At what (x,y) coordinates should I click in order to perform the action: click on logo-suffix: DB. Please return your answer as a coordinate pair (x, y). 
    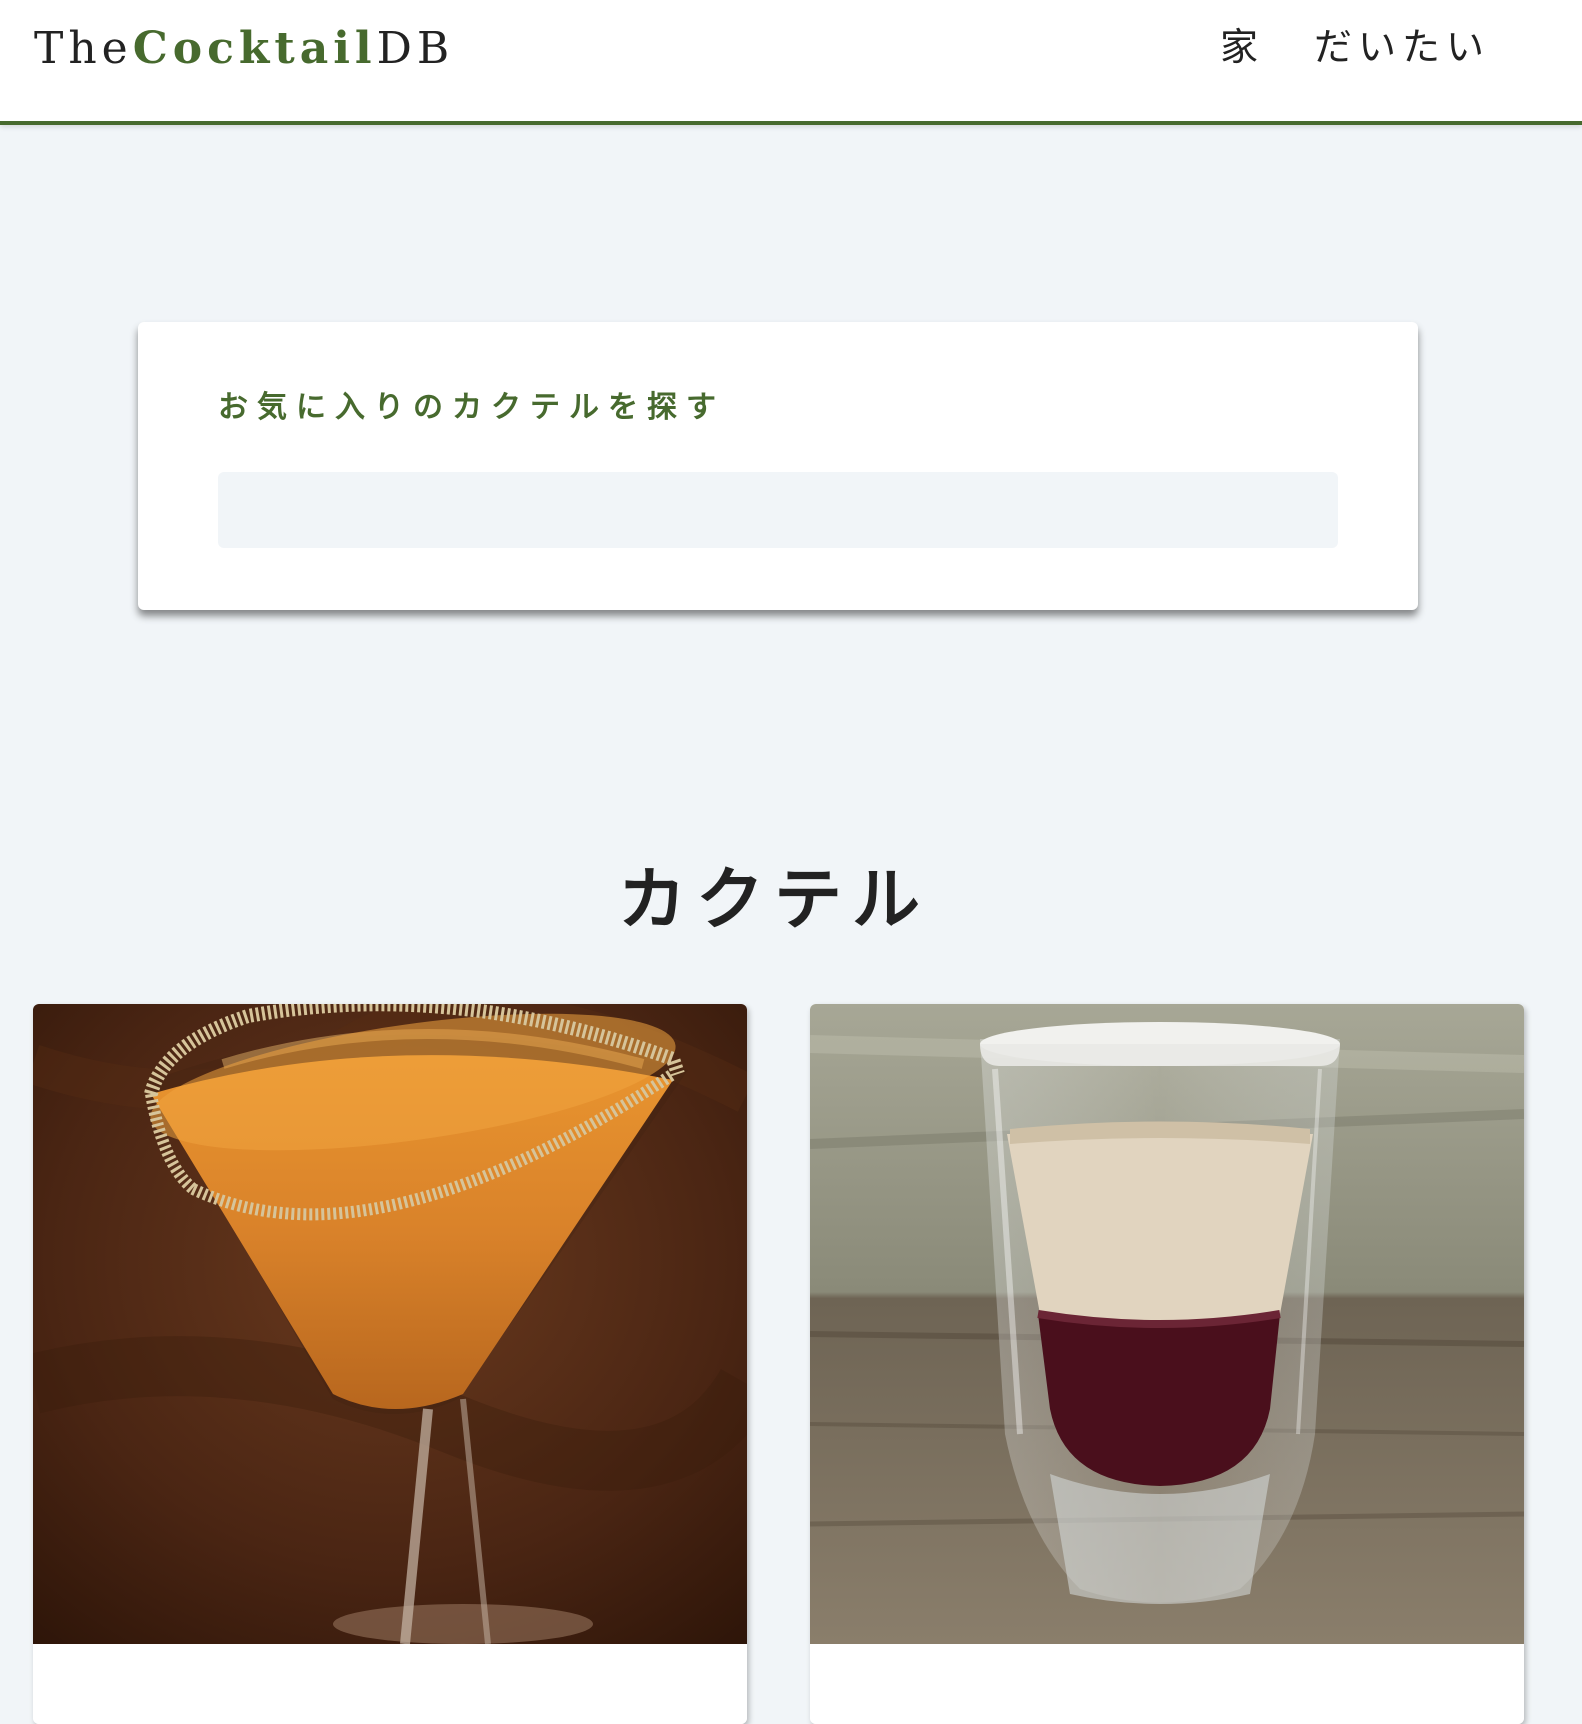
    Looking at the image, I should click on (415, 48).